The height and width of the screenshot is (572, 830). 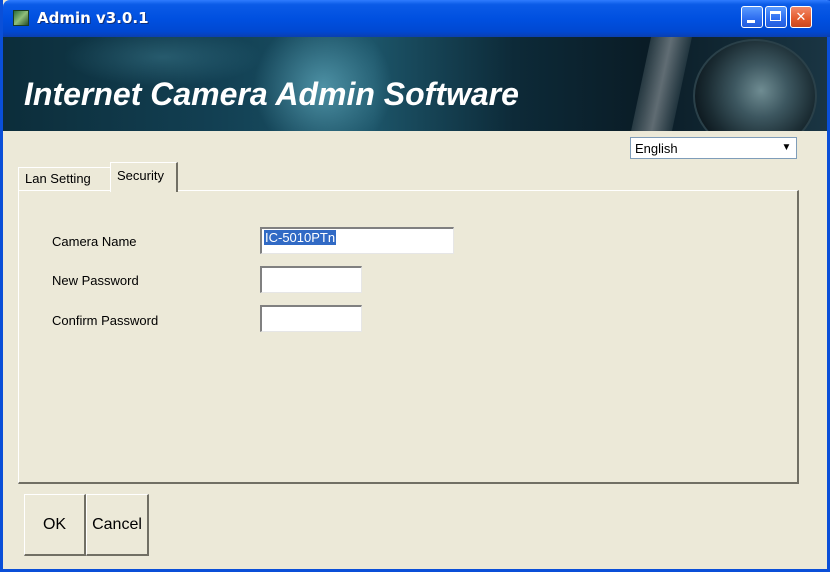 I want to click on new-password-input, so click(x=311, y=279).